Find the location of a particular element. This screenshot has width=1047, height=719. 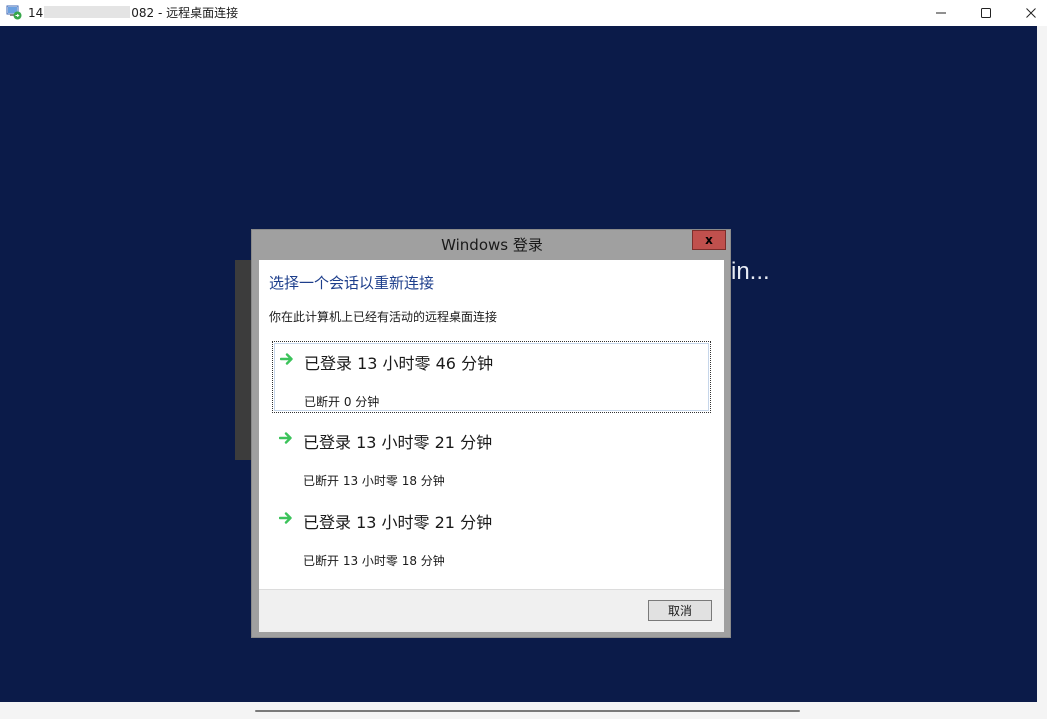

remote-desktop-icon is located at coordinates (14, 12).